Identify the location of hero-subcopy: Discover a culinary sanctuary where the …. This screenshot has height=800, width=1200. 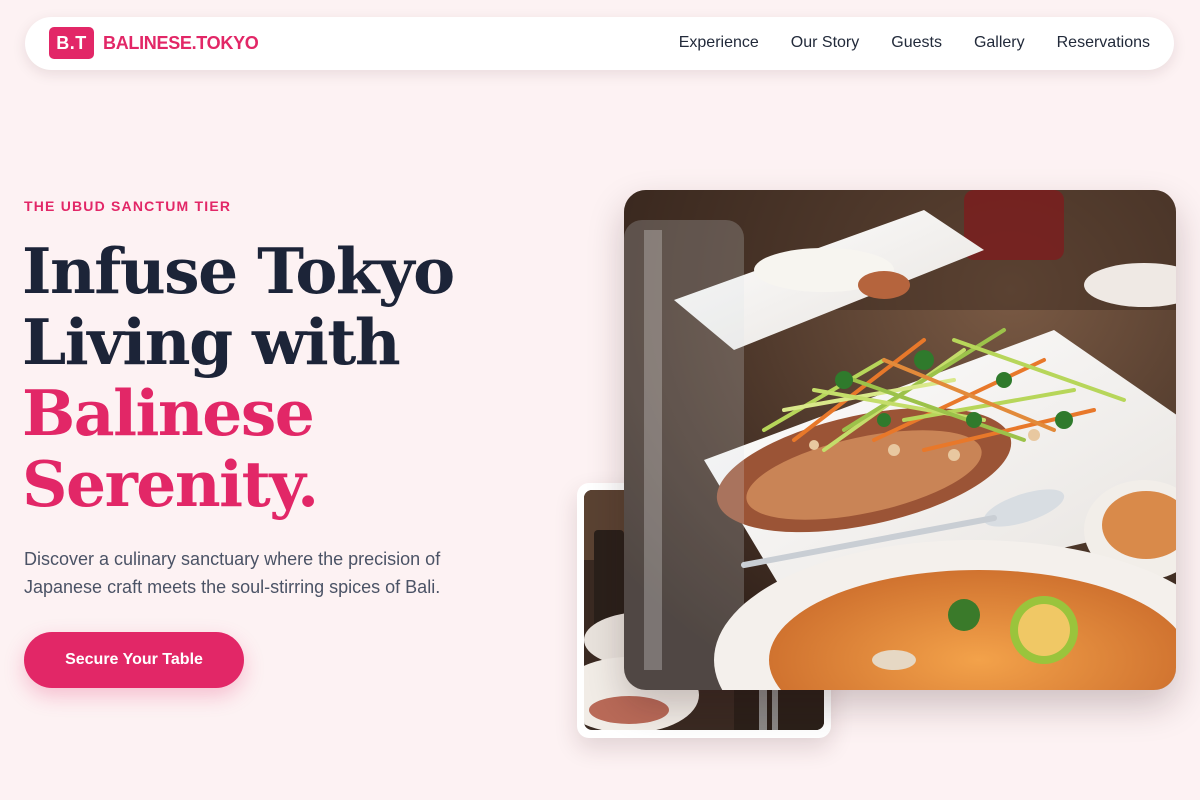
(232, 573).